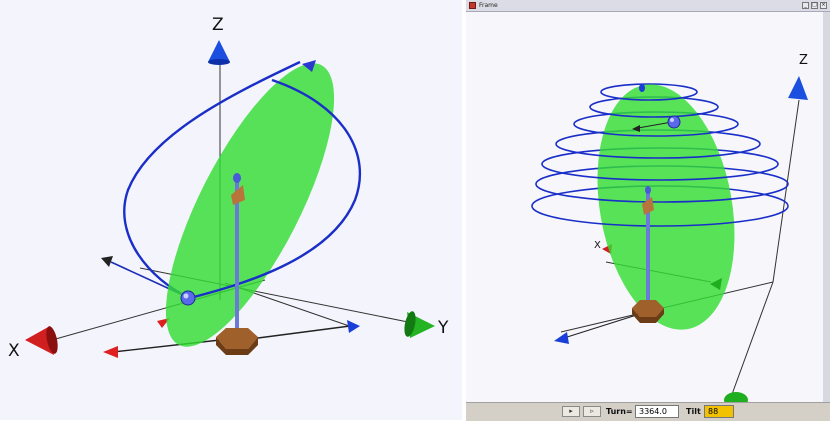  Describe the element at coordinates (110, 352) in the screenshot. I see `red-arrow-head` at that location.